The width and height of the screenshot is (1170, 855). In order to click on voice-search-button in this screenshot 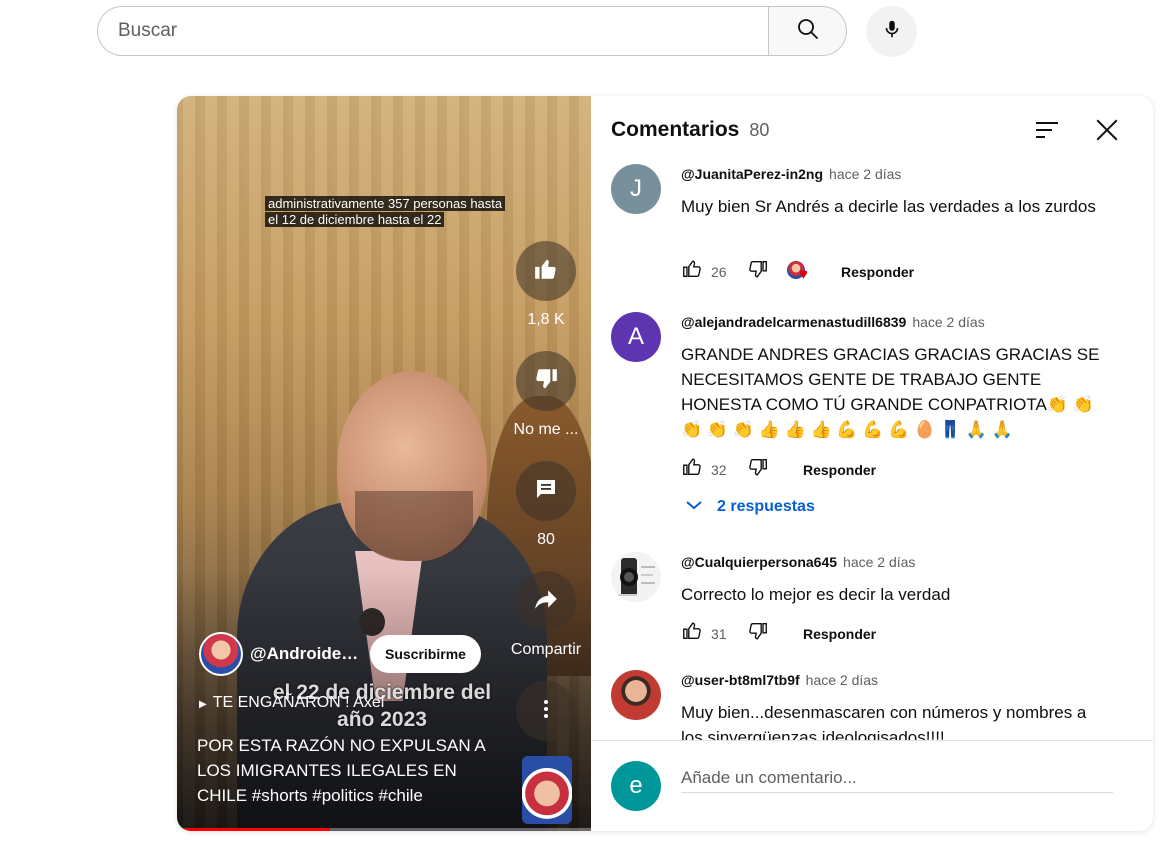, I will do `click(891, 31)`.